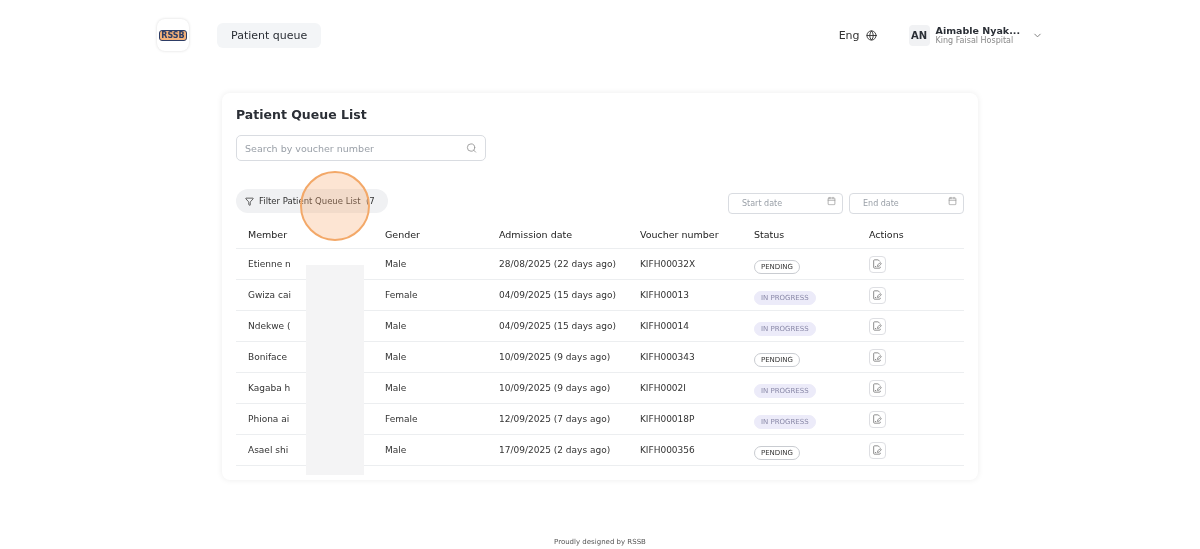  What do you see at coordinates (557, 264) in the screenshot?
I see `table-cell: 28/08/2025 (22 days ago)` at bounding box center [557, 264].